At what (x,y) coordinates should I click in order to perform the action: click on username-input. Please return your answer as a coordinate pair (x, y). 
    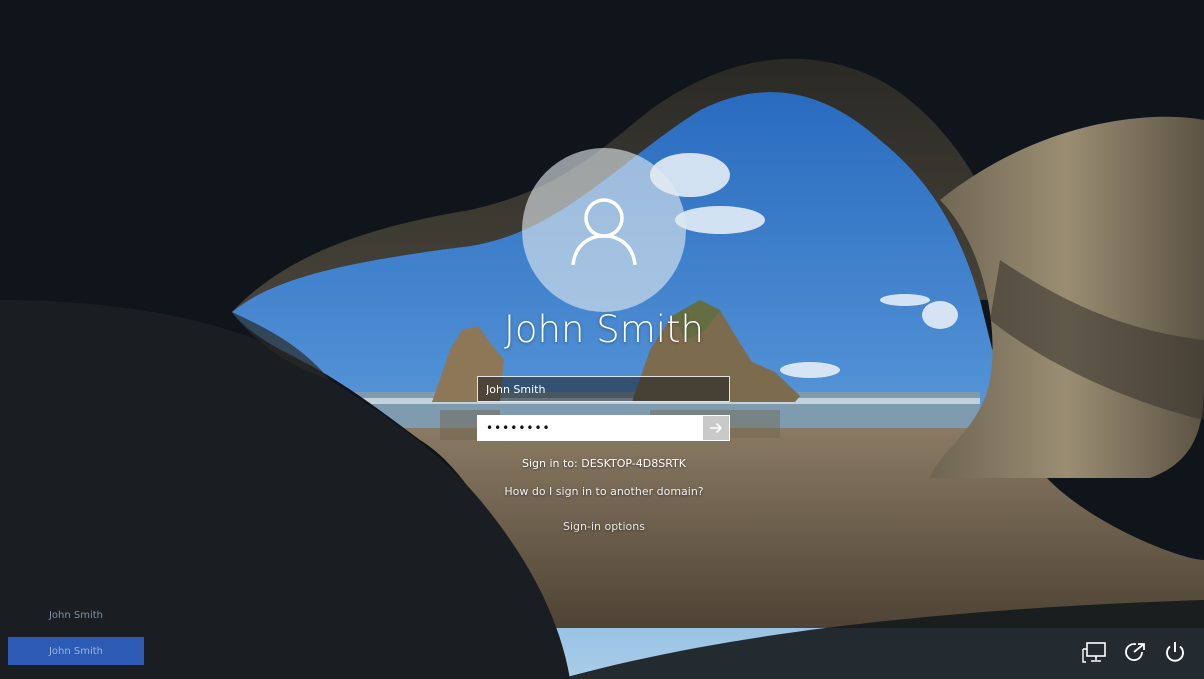
    Looking at the image, I should click on (603, 389).